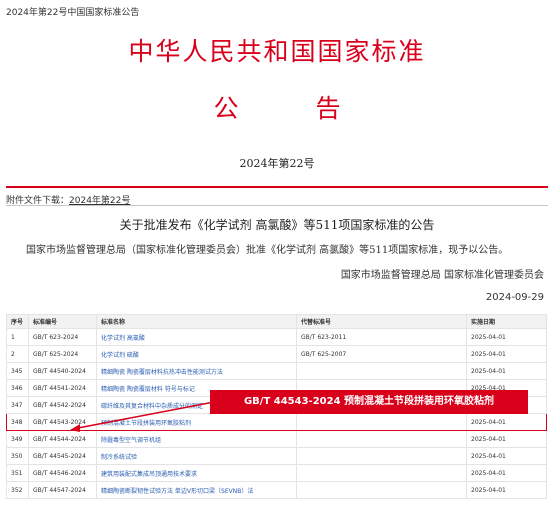  I want to click on row-index: 351, so click(17, 473).